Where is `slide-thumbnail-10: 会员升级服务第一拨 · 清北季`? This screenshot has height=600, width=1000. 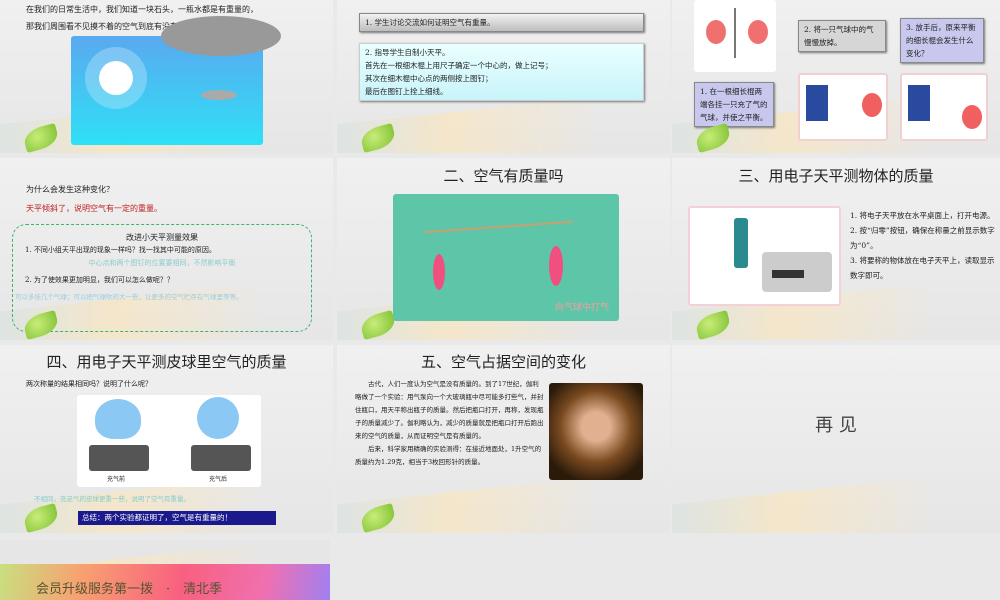 slide-thumbnail-10: 会员升级服务第一拨 · 清北季 is located at coordinates (165, 570).